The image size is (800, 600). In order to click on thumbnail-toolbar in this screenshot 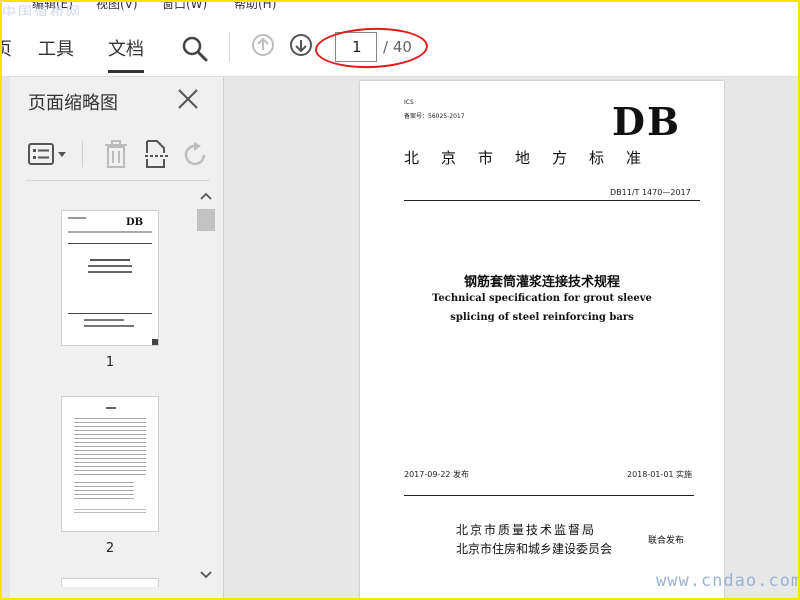, I will do `click(121, 154)`.